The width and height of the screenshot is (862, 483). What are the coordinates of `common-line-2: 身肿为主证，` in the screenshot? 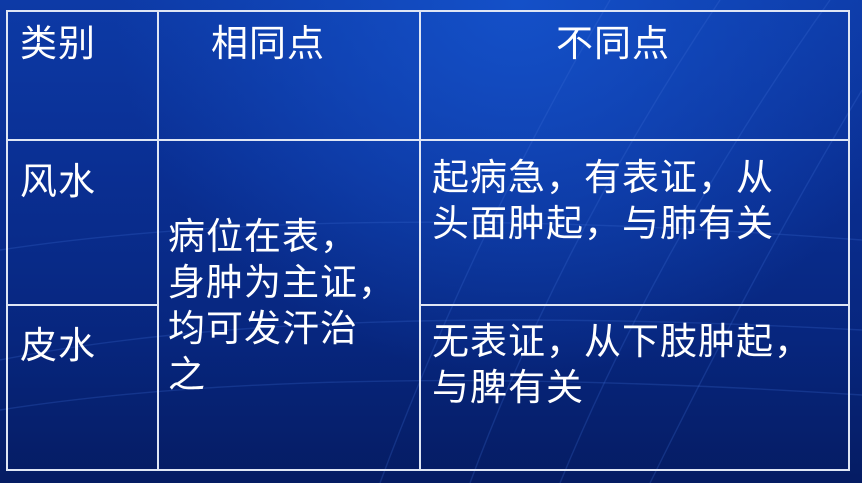 It's located at (282, 282).